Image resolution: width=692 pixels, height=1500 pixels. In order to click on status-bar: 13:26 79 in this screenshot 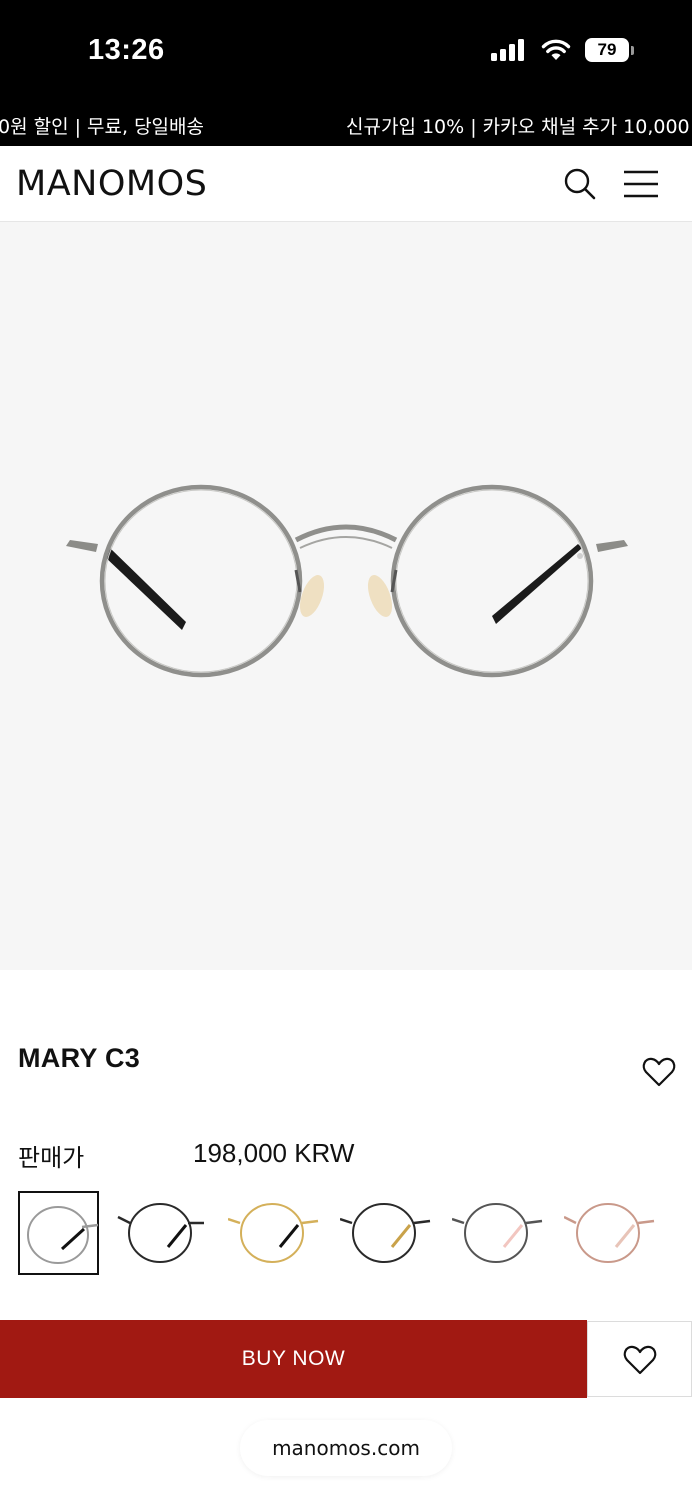, I will do `click(346, 50)`.